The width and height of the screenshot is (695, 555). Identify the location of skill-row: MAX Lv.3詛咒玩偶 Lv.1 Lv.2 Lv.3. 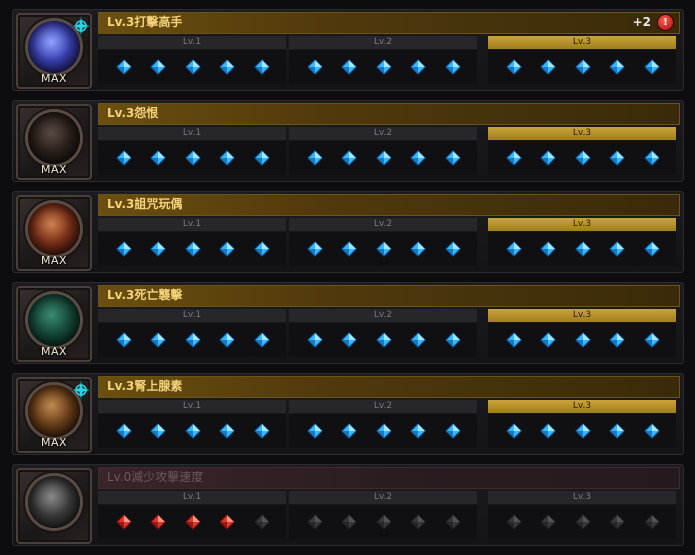
(348, 232).